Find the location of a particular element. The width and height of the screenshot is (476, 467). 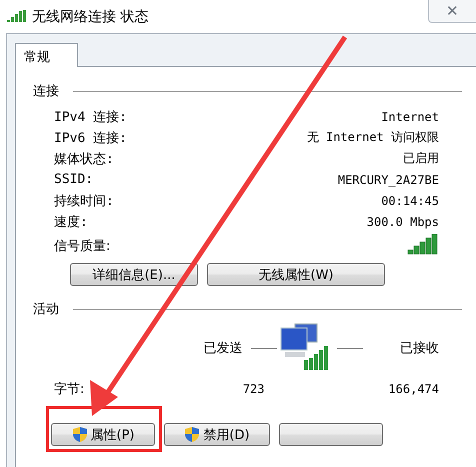

field-value: 无 Internet 访问权限 is located at coordinates (372, 137).